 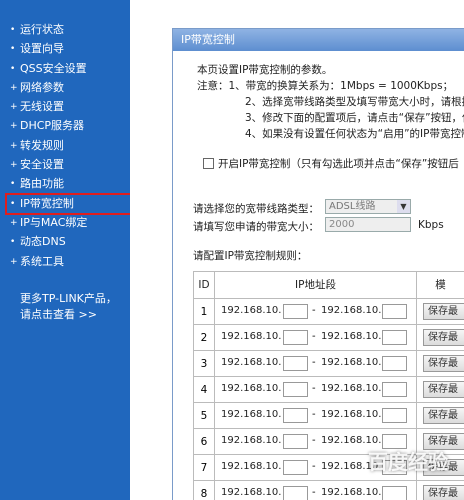 What do you see at coordinates (70, 204) in the screenshot?
I see `active-item-highlight` at bounding box center [70, 204].